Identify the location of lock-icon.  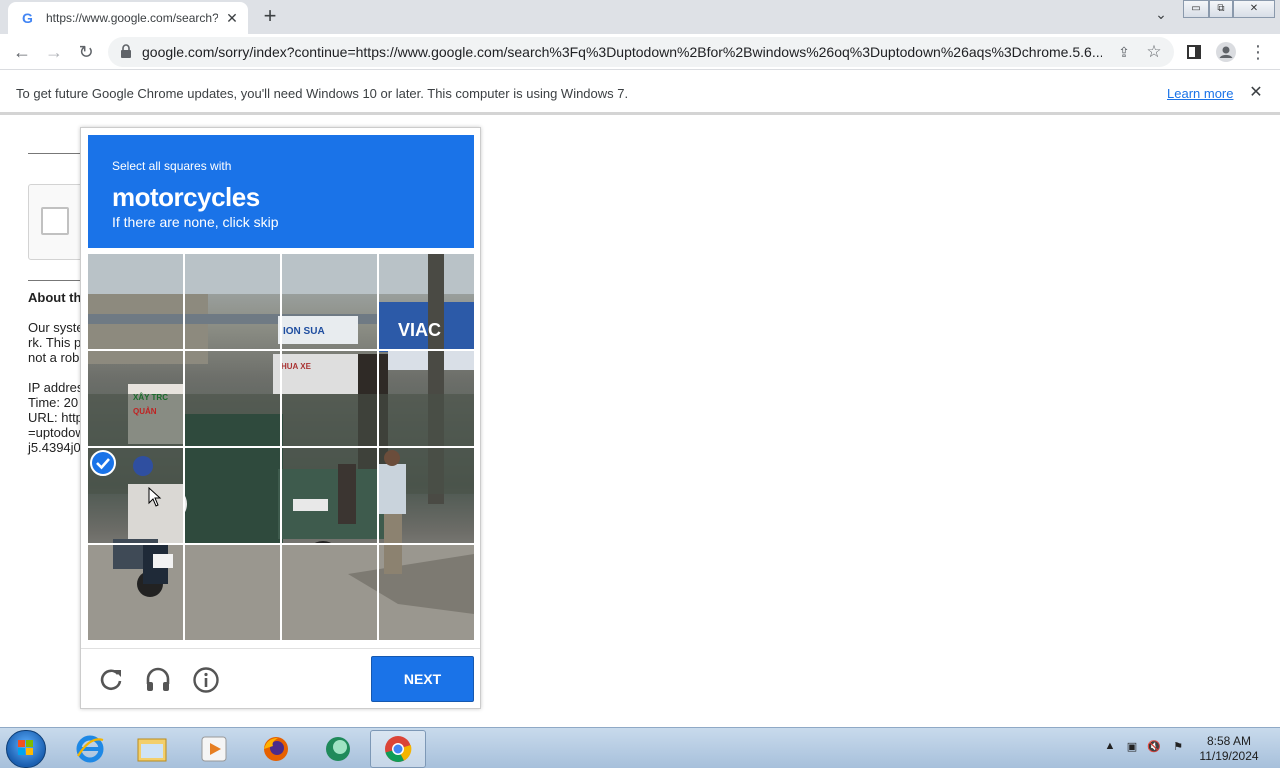
(126, 51).